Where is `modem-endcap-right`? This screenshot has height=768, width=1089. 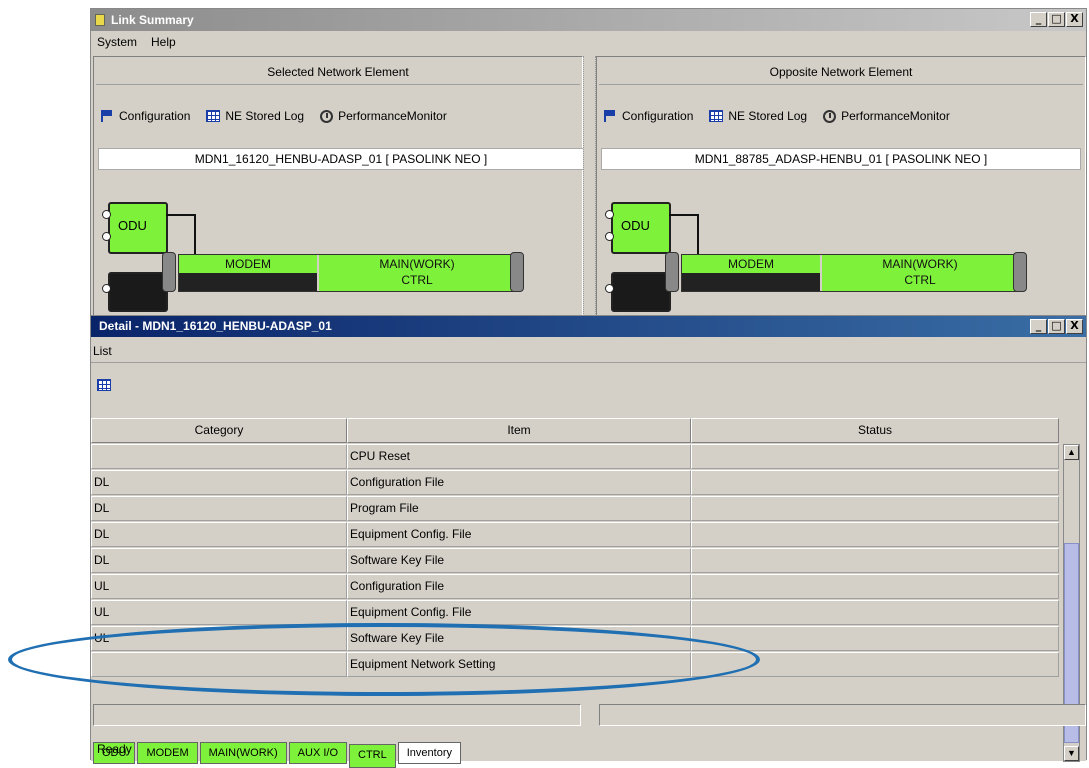 modem-endcap-right is located at coordinates (517, 272).